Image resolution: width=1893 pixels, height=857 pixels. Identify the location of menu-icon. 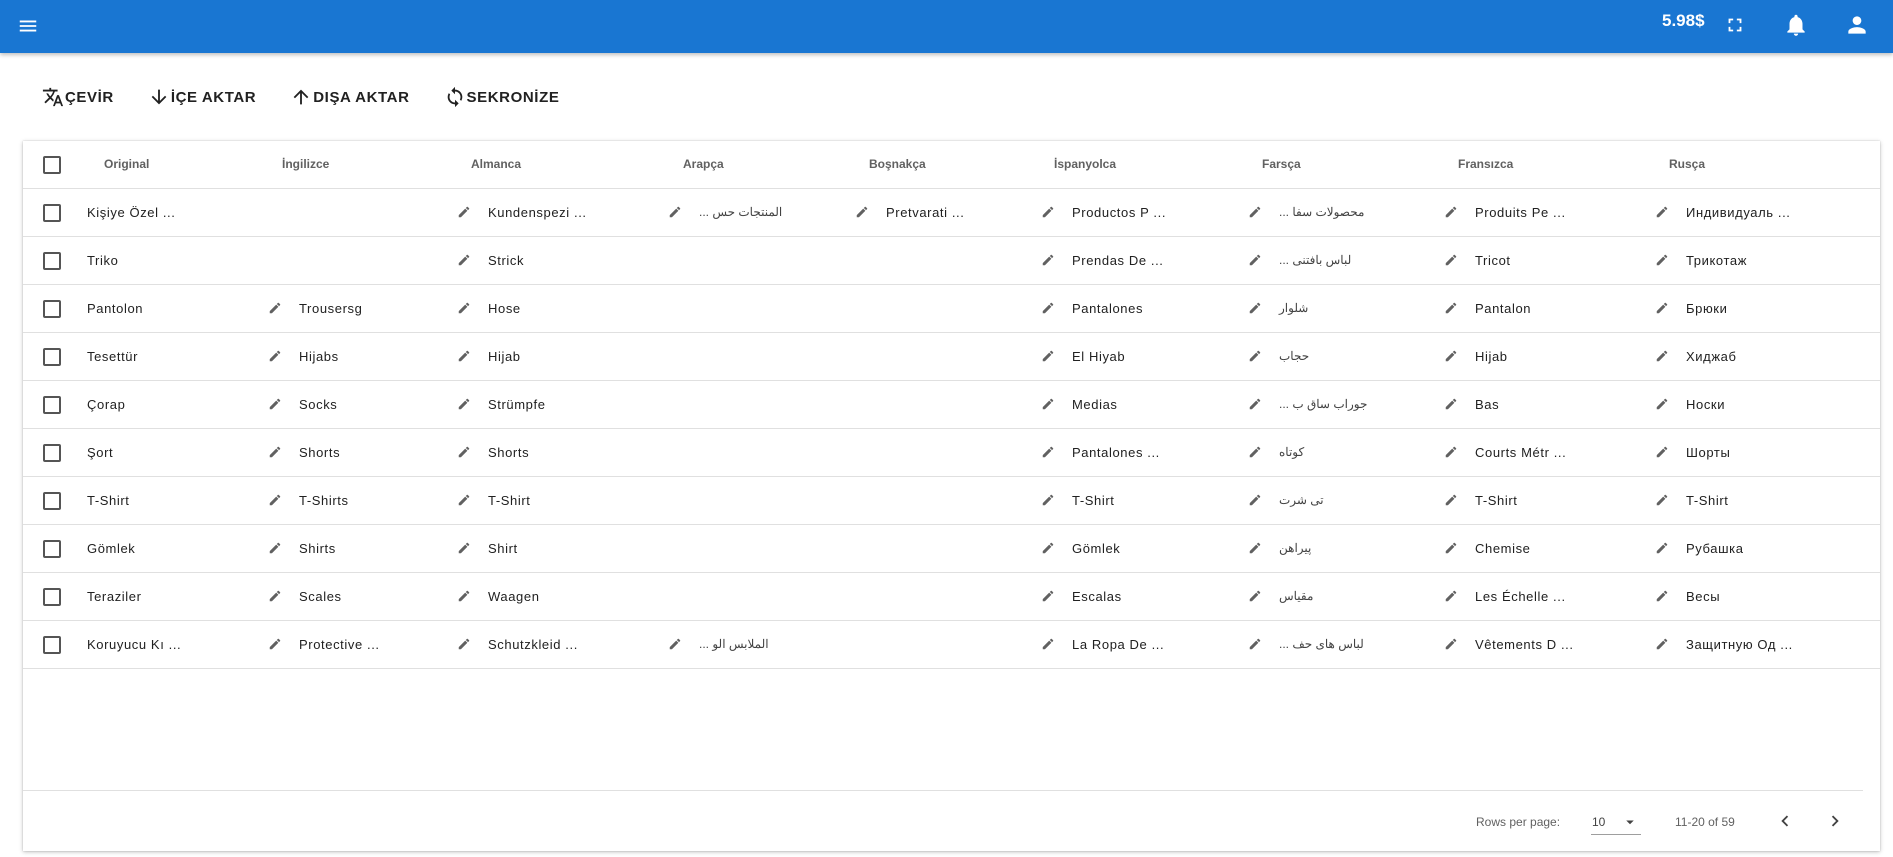
(28, 26).